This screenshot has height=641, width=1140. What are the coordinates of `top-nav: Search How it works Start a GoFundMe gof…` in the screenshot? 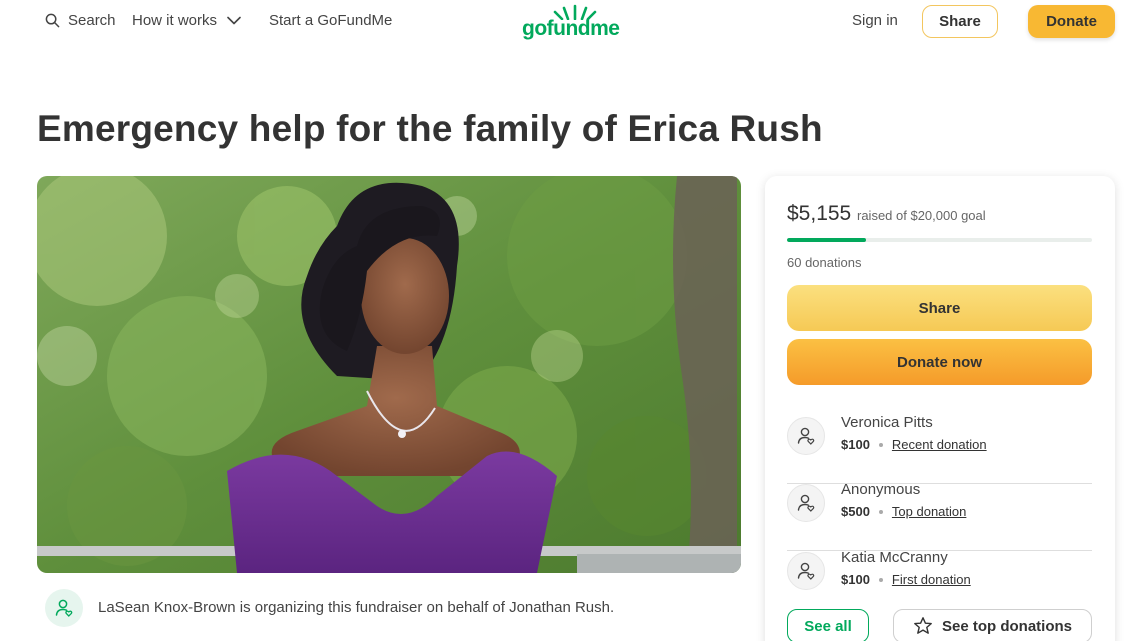 It's located at (570, 25).